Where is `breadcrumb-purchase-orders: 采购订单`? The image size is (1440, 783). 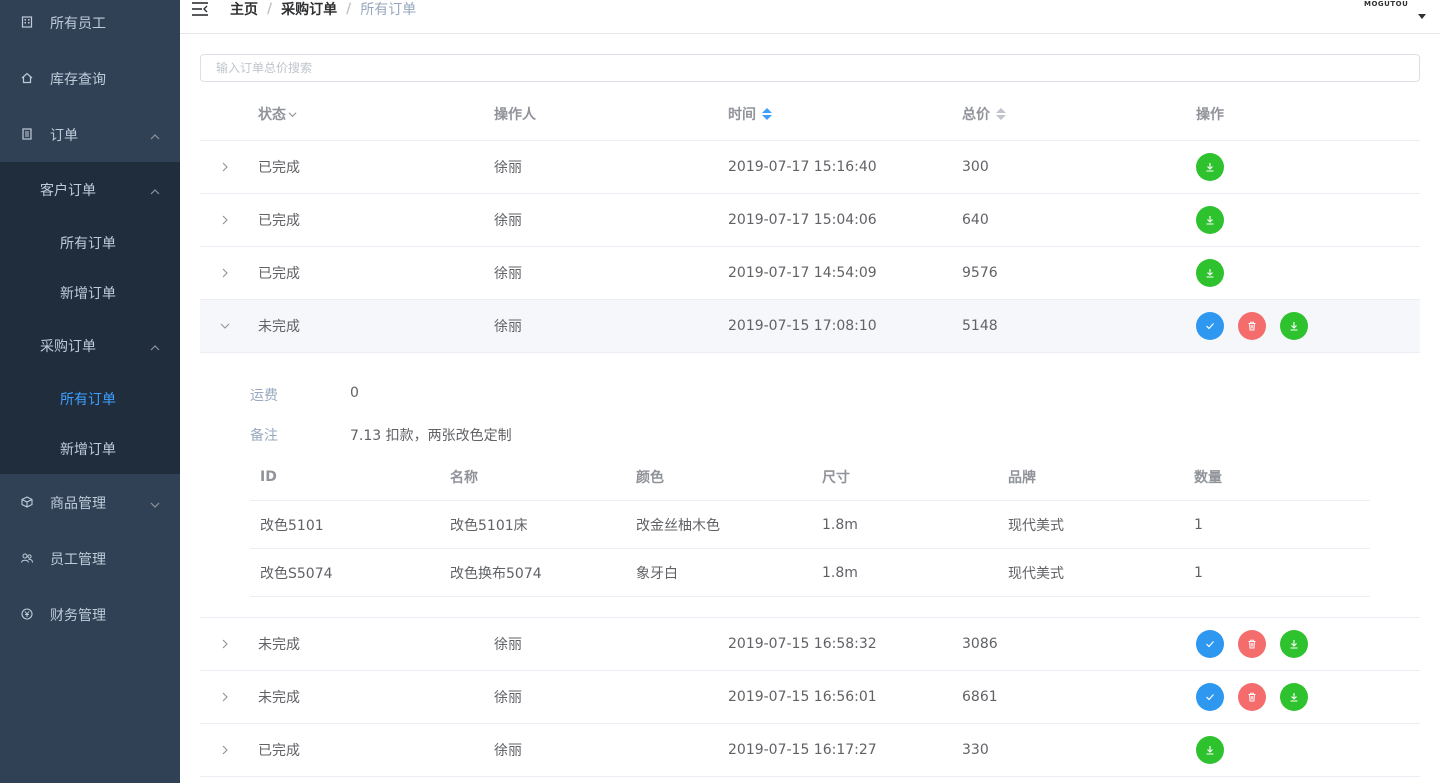 breadcrumb-purchase-orders: 采购订单 is located at coordinates (309, 9).